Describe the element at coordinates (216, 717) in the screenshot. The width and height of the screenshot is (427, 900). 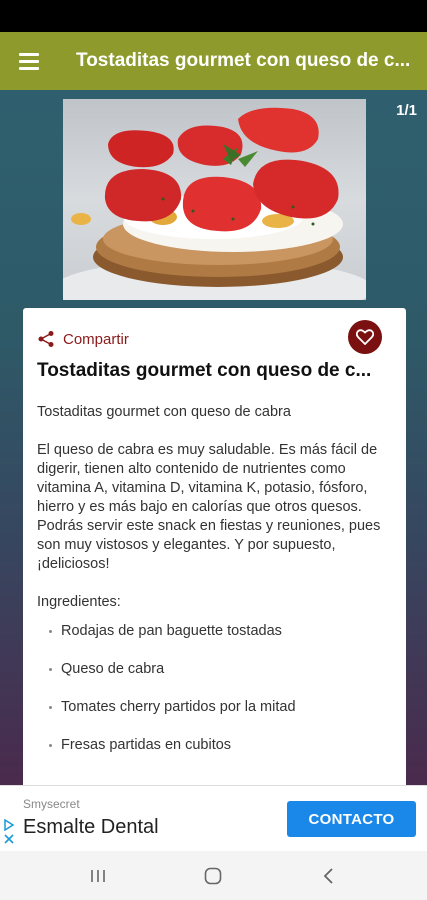
I see `ingredient-item: Tomates cherry partidos por la mitad` at that location.